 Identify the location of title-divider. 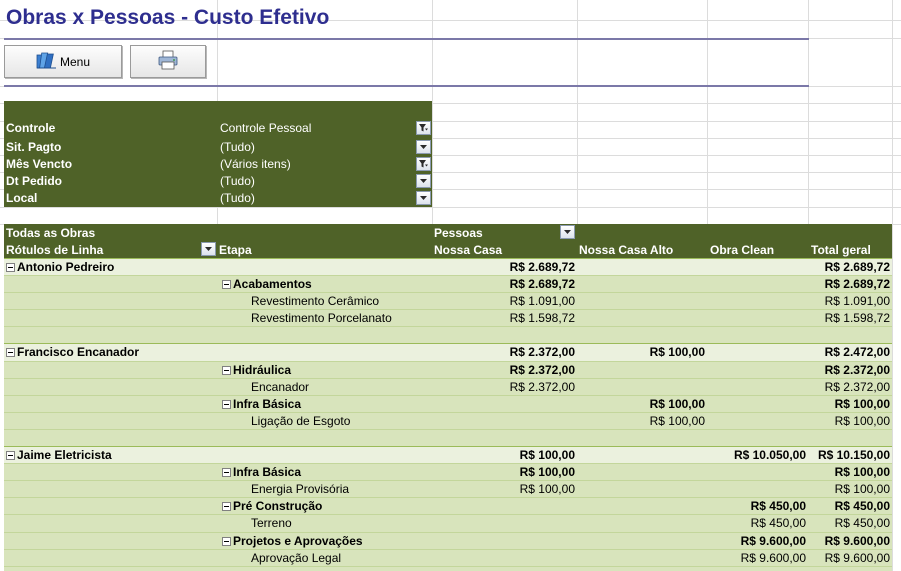
(406, 39).